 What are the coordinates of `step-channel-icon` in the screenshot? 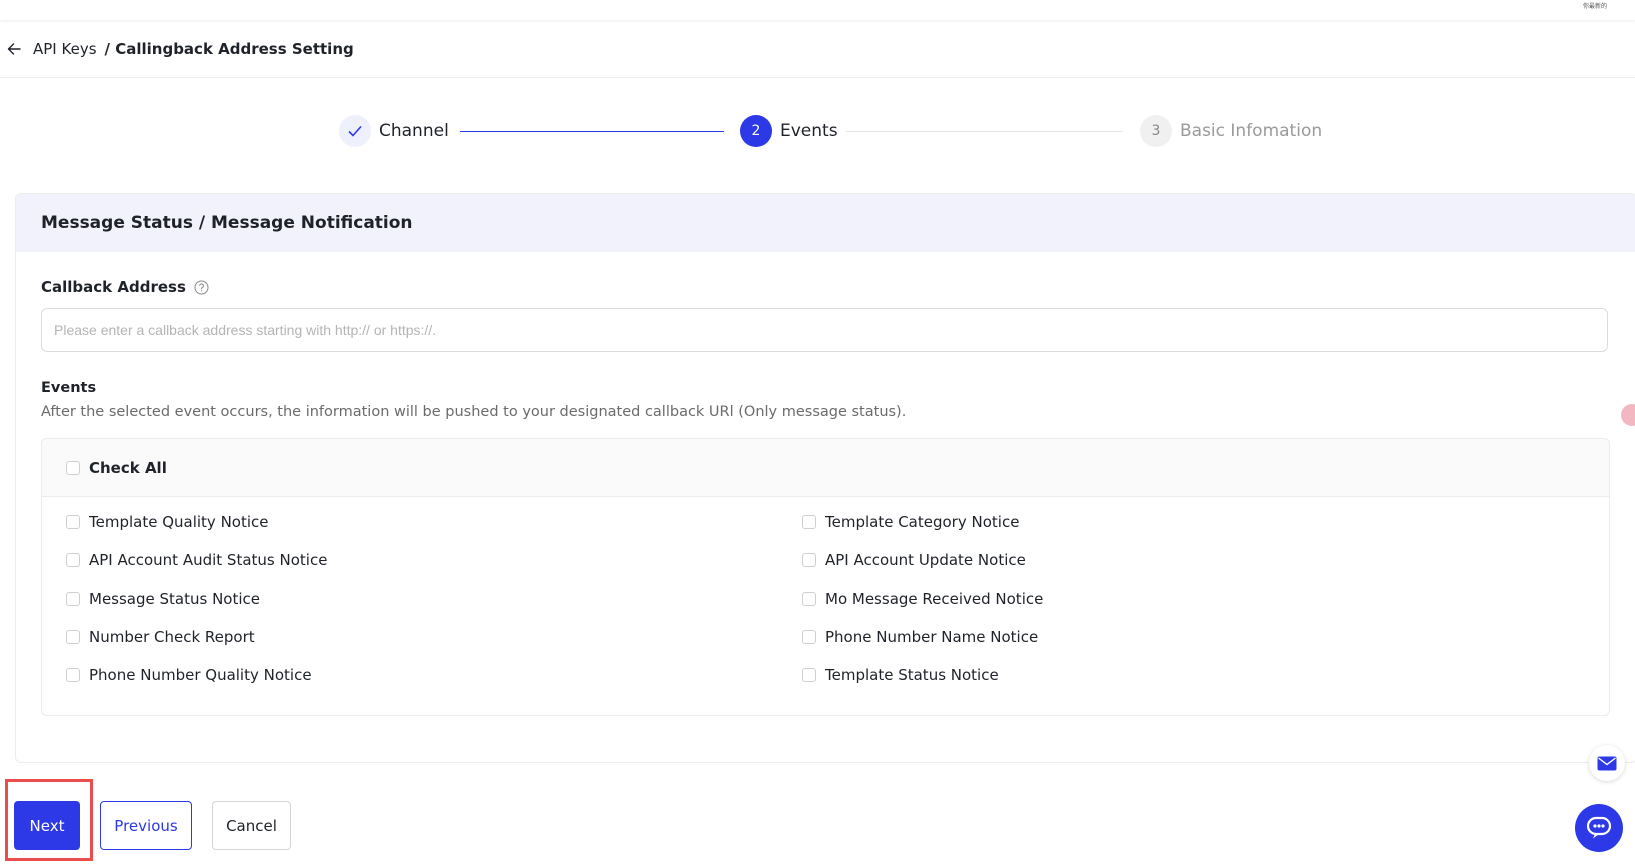 It's located at (355, 131).